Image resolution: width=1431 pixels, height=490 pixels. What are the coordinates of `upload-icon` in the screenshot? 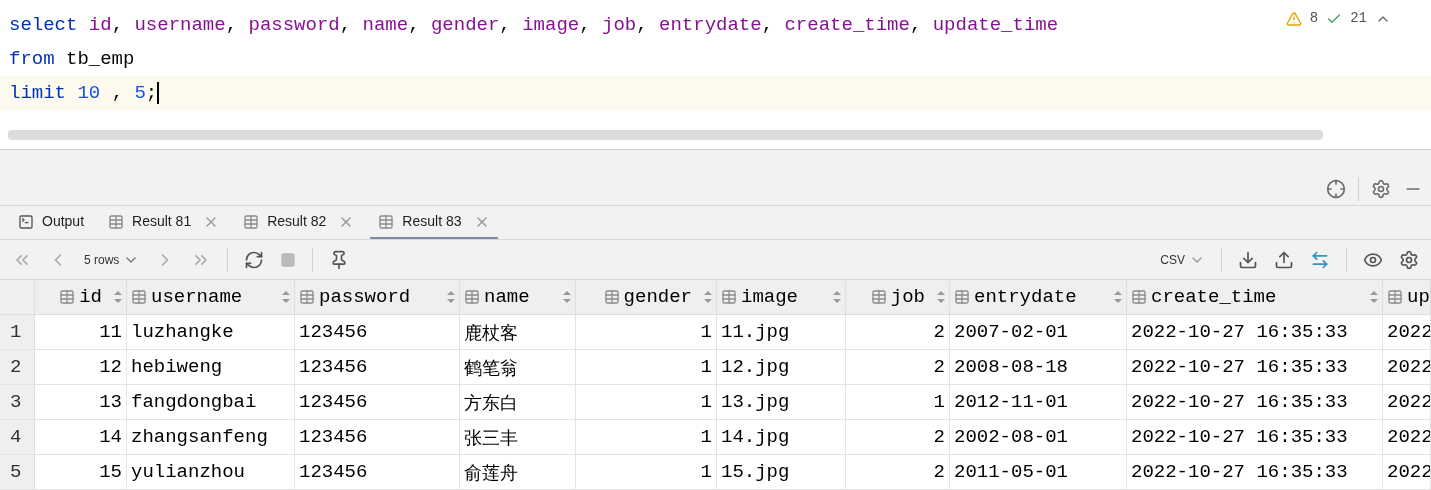 It's located at (1284, 259).